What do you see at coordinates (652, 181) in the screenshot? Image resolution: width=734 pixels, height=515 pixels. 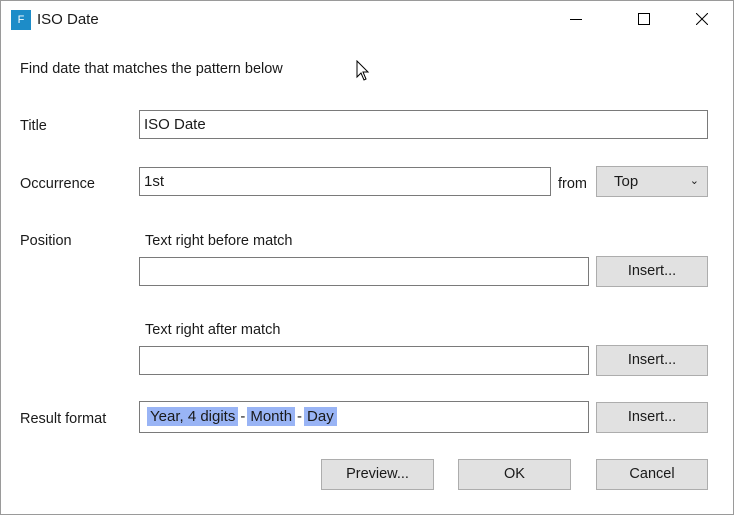 I see `from-select: Top ⌄` at bounding box center [652, 181].